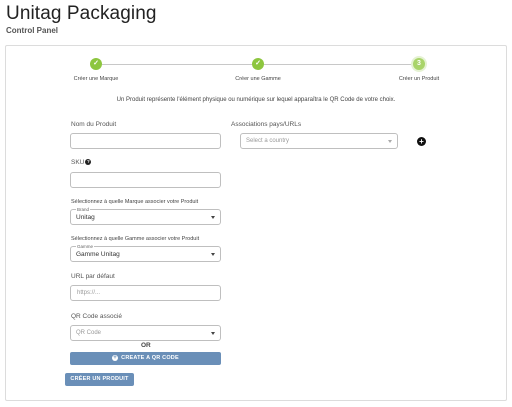  Describe the element at coordinates (99, 379) in the screenshot. I see `create-product-button: CRÉER UN PRODUIT` at that location.